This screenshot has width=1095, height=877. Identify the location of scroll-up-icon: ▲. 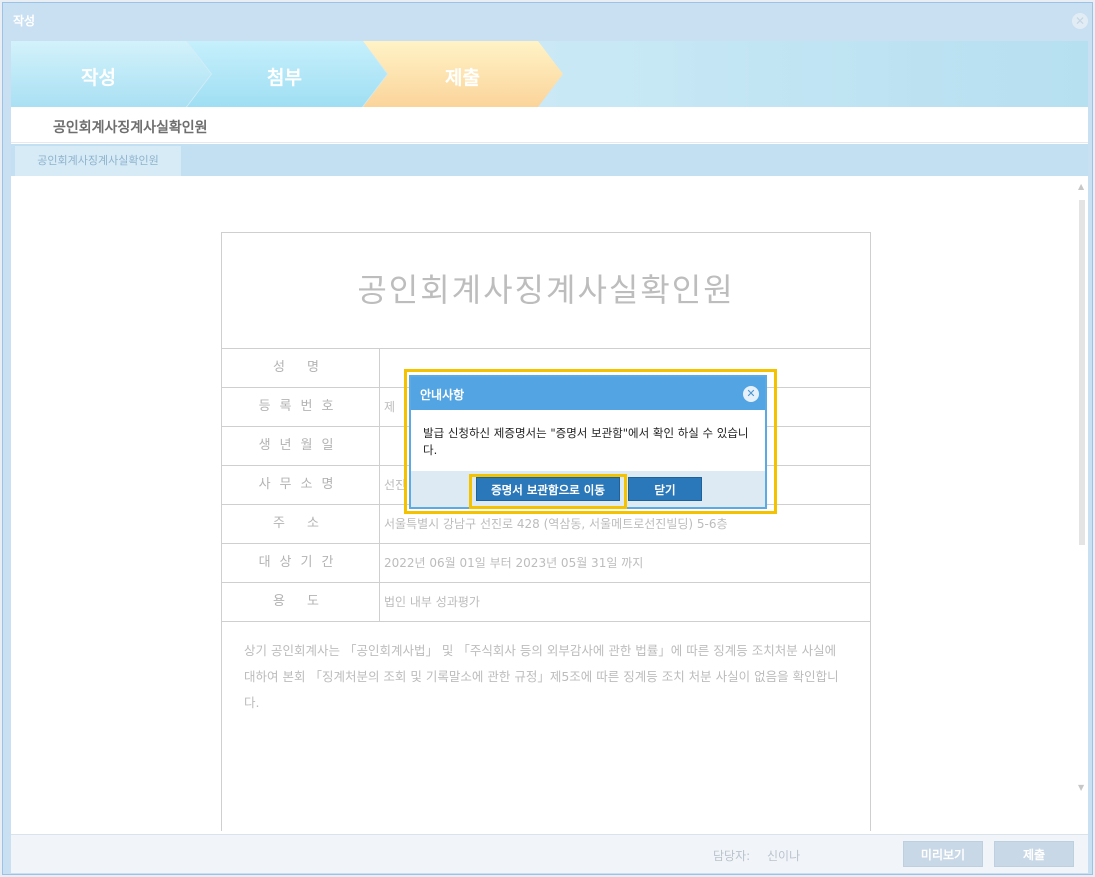
(1081, 186).